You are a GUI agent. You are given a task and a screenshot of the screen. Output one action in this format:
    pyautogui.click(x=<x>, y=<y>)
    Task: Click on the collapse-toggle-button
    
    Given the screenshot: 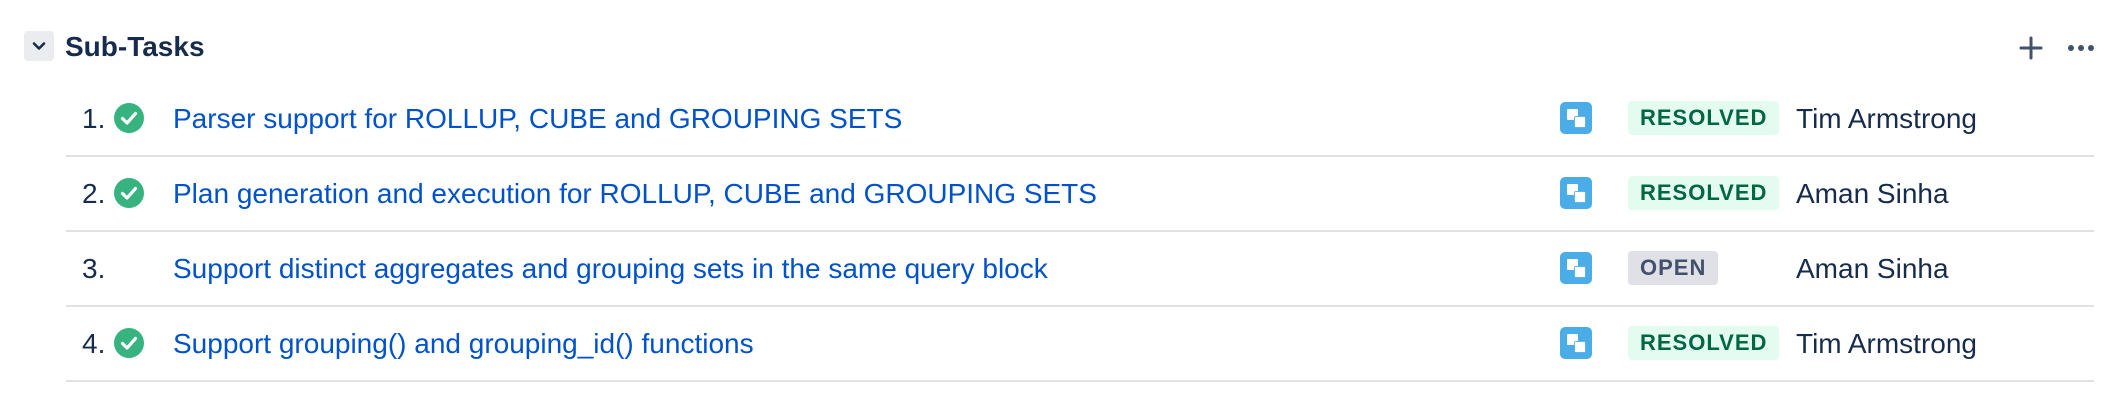 What is the action you would take?
    pyautogui.click(x=39, y=46)
    